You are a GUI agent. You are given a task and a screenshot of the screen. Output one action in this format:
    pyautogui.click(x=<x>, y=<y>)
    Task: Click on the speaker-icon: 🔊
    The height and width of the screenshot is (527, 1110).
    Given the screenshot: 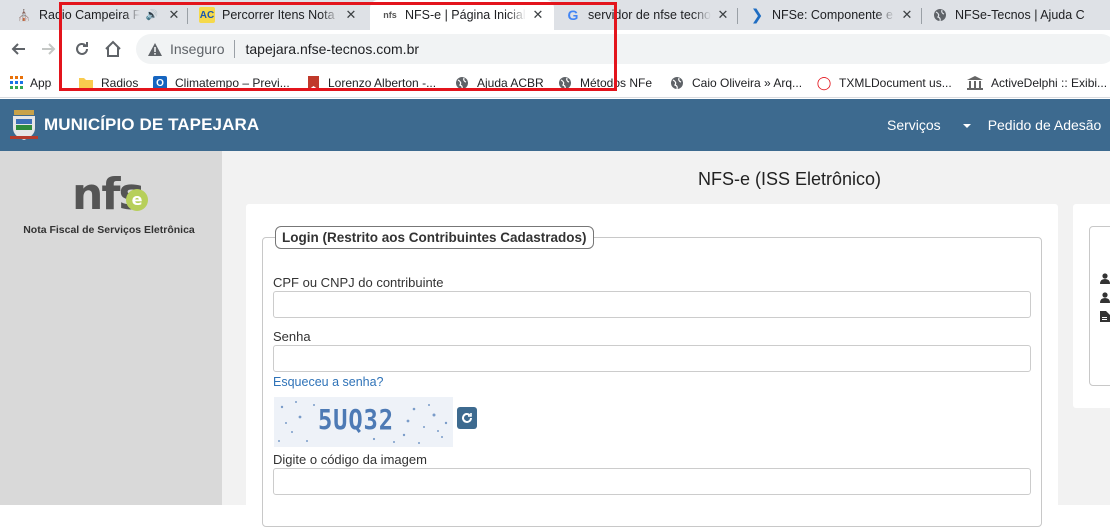 What is the action you would take?
    pyautogui.click(x=152, y=15)
    